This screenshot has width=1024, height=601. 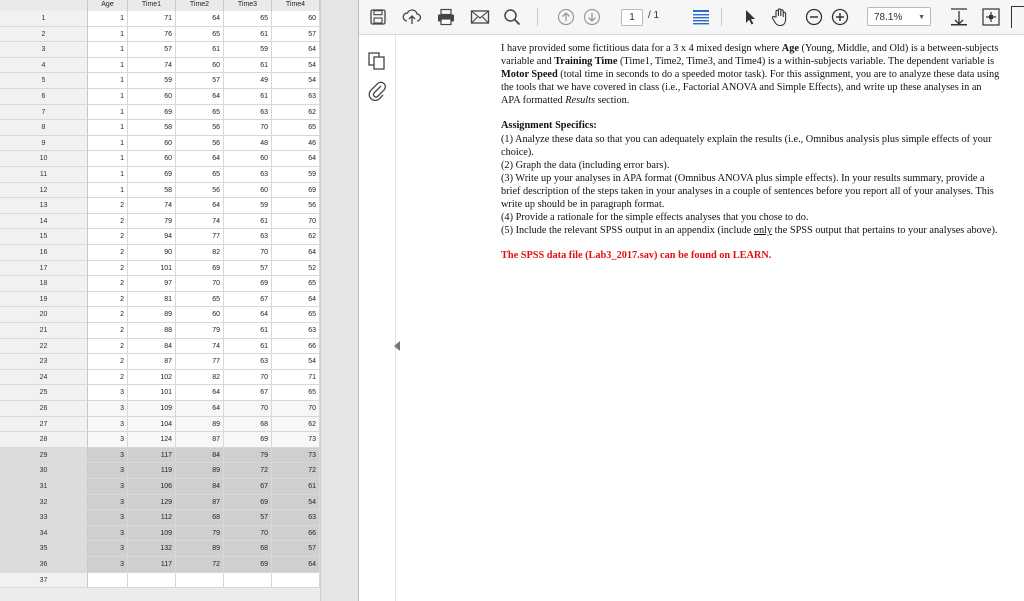 What do you see at coordinates (248, 50) in the screenshot?
I see `cell-time3: 59` at bounding box center [248, 50].